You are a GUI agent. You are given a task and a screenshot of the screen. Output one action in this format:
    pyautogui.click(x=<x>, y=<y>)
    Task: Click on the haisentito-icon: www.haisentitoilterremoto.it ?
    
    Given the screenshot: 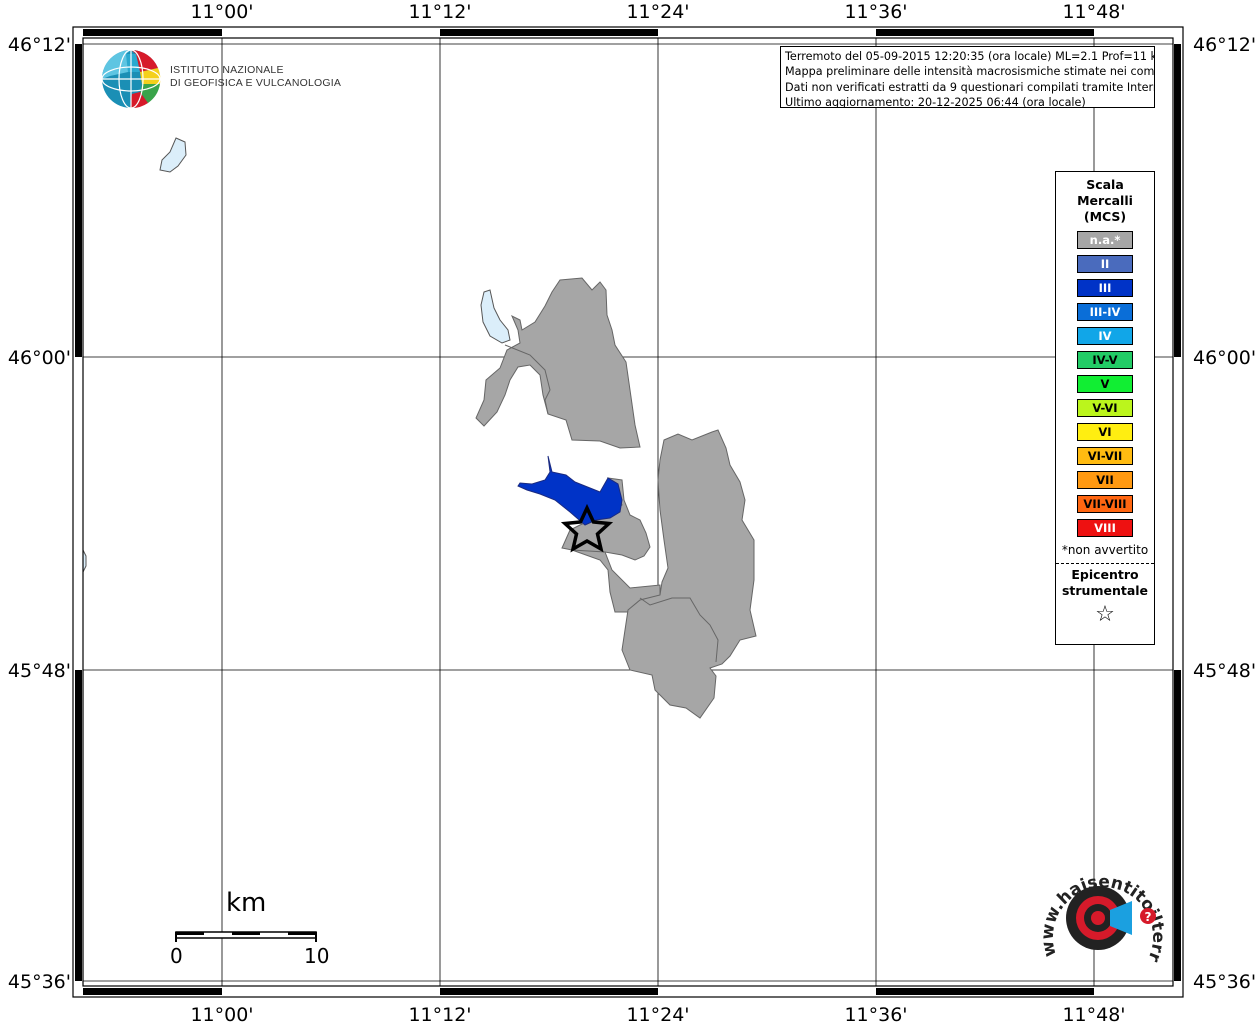 What is the action you would take?
    pyautogui.click(x=1094, y=902)
    